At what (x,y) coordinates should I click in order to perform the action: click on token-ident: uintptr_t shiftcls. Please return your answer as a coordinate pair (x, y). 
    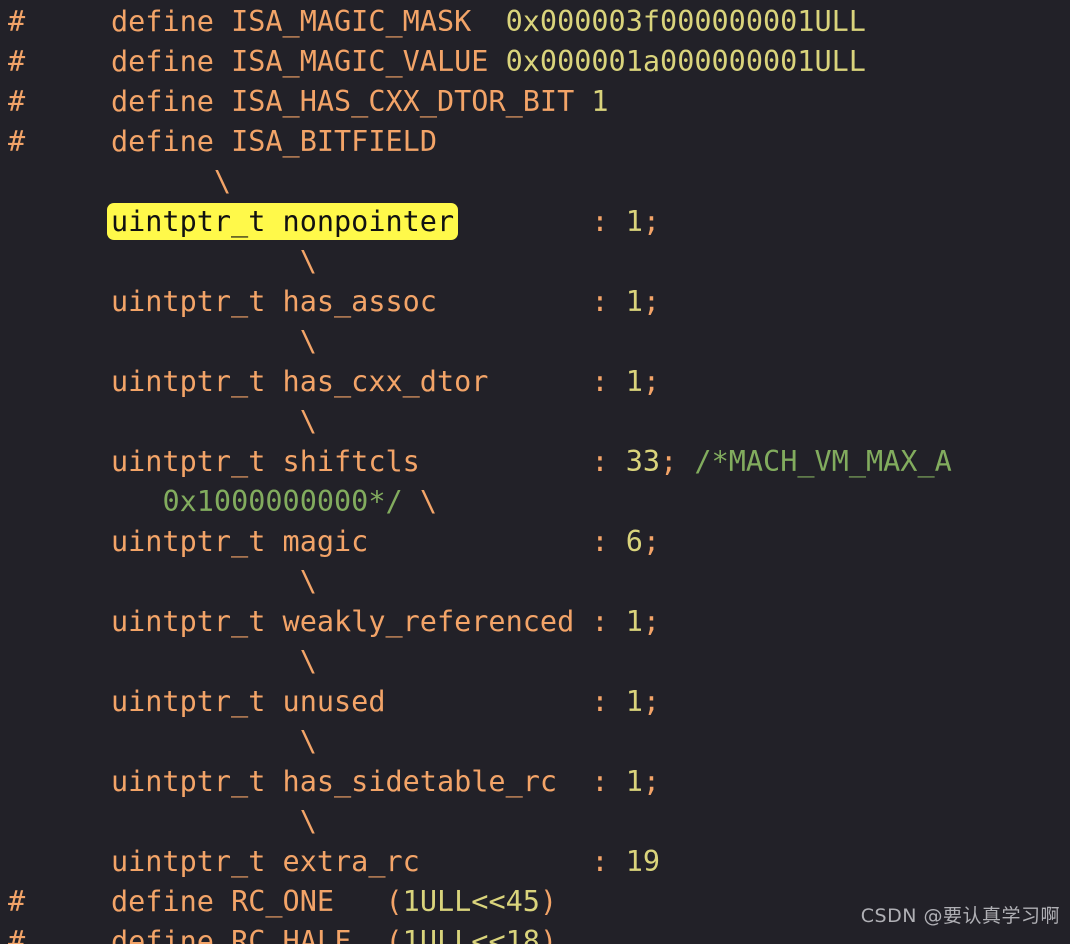
    Looking at the image, I should click on (300, 461).